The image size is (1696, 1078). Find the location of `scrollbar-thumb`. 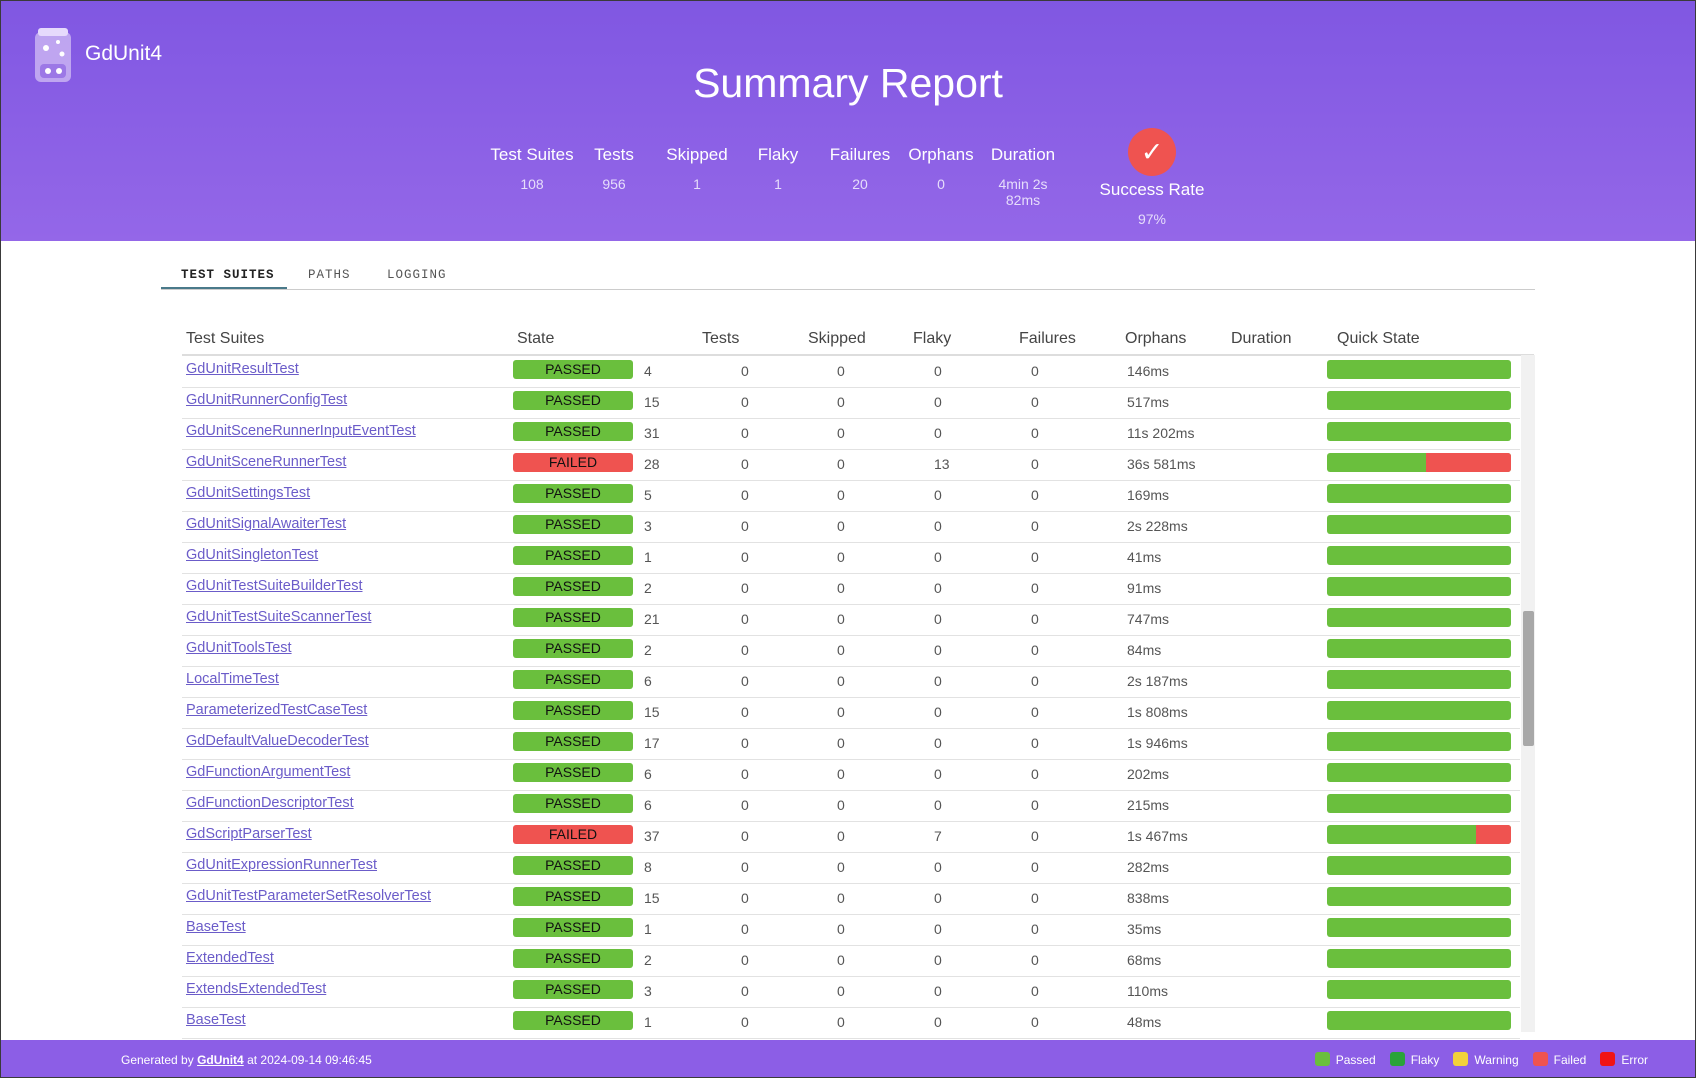

scrollbar-thumb is located at coordinates (1528, 678).